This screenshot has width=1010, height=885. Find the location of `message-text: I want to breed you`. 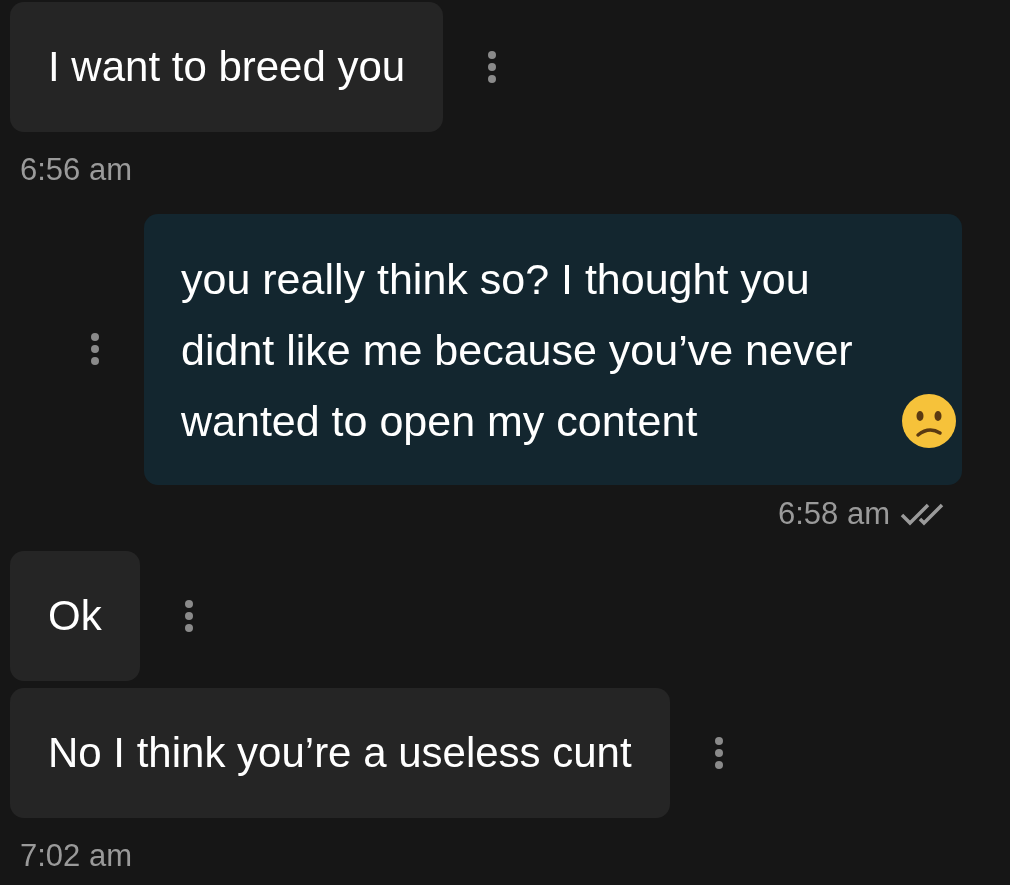

message-text: I want to breed you is located at coordinates (227, 66).